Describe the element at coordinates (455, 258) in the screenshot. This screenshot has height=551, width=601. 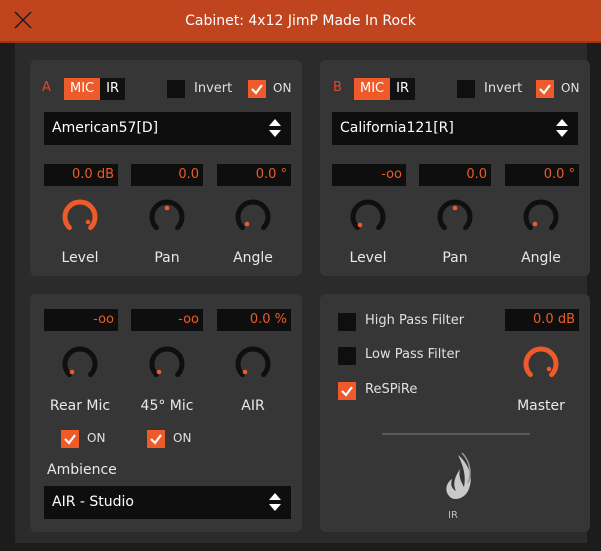
I see `mic-b-pan-label: Pan` at that location.